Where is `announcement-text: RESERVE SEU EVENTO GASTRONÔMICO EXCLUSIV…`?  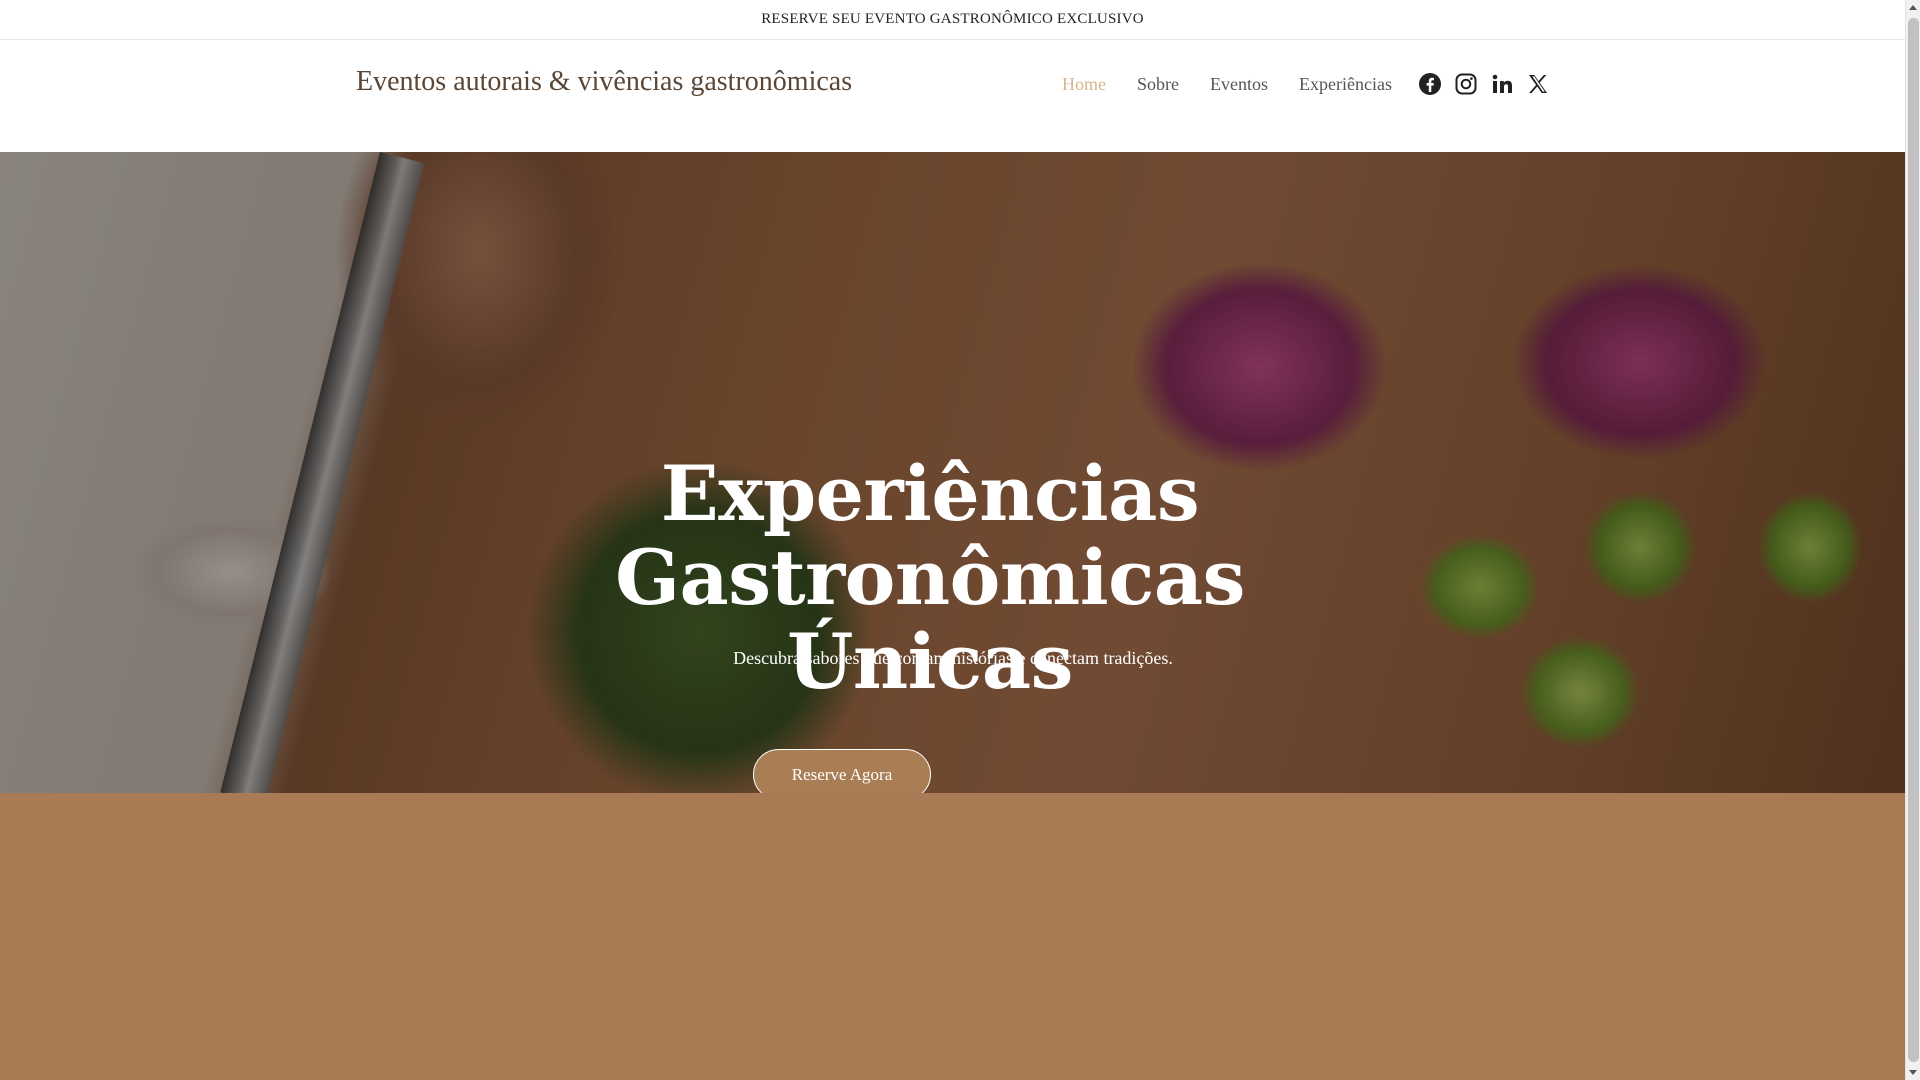
announcement-text: RESERVE SEU EVENTO GASTRONÔMICO EXCLUSIV… is located at coordinates (952, 19).